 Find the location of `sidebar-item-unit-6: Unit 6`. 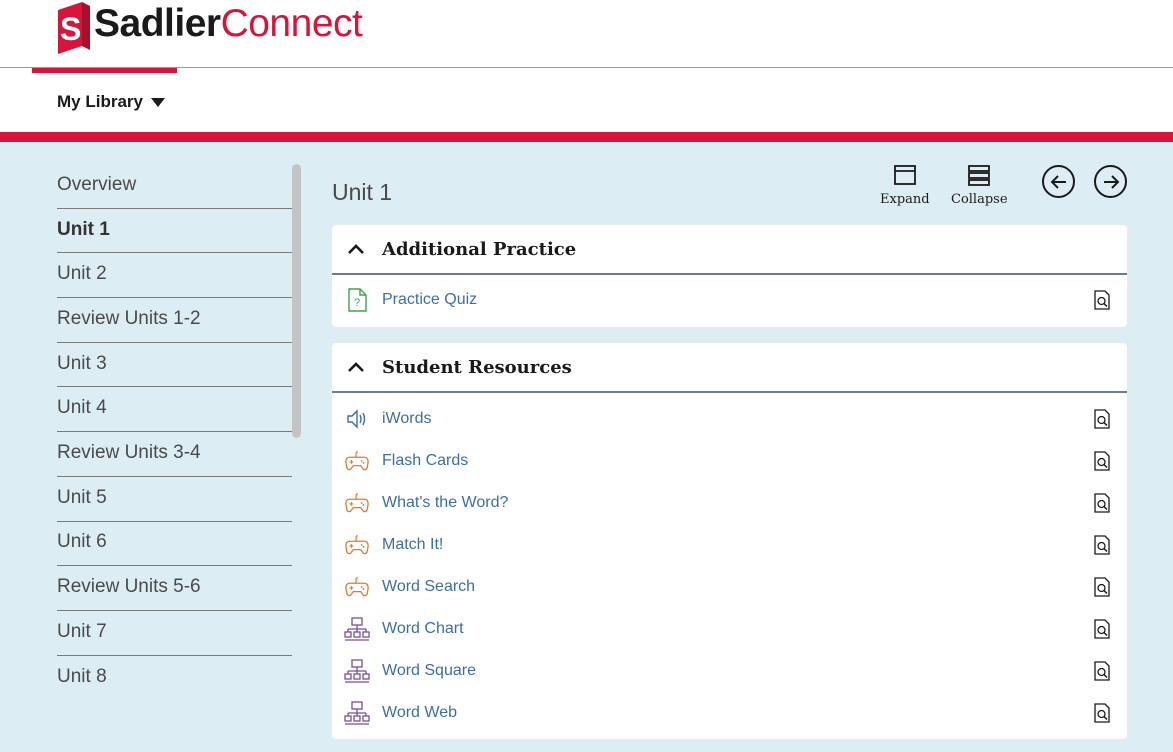

sidebar-item-unit-6: Unit 6 is located at coordinates (174, 544).